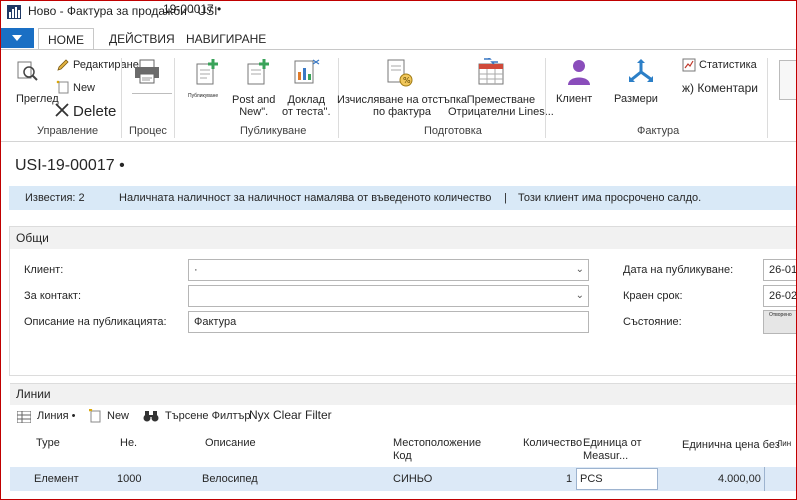 This screenshot has height=500, width=797. Describe the element at coordinates (403, 238) in the screenshot. I see `general-fasttab-header` at that location.